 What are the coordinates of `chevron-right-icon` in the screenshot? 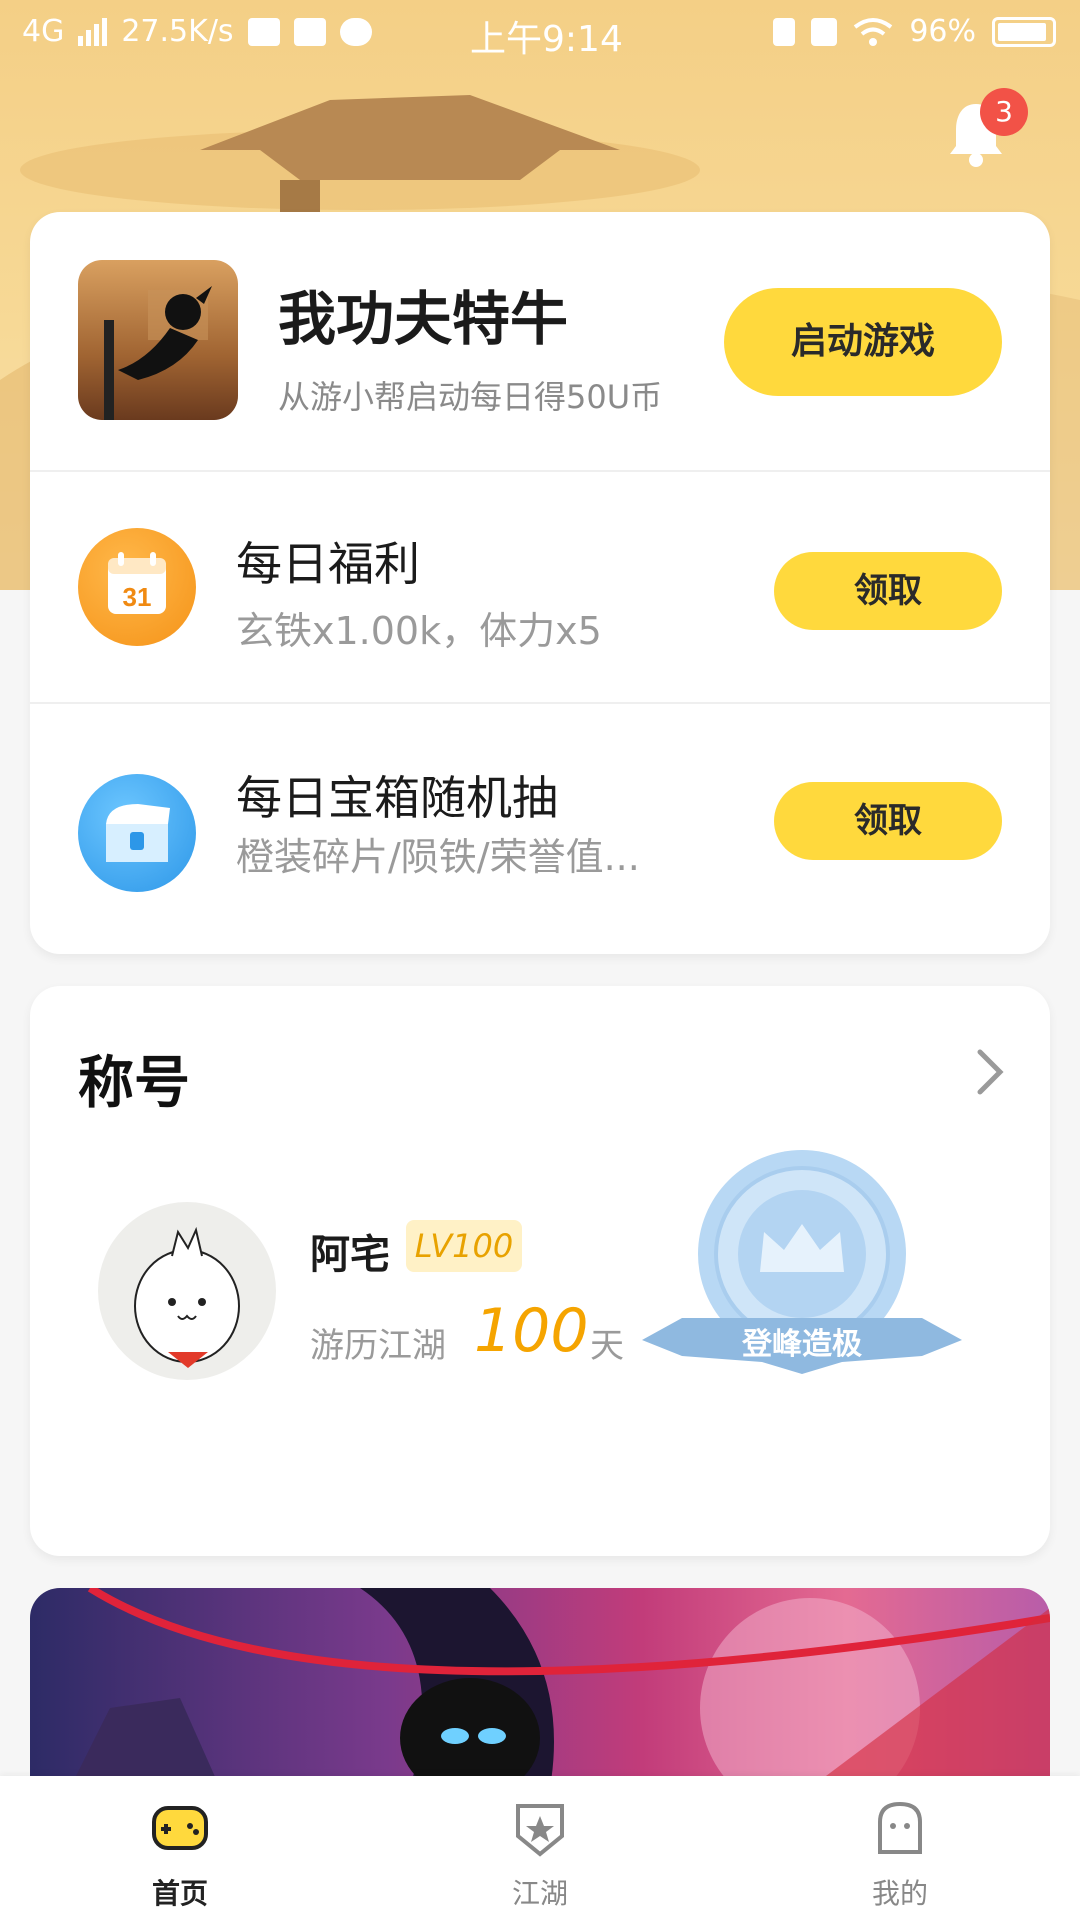 It's located at (990, 1072).